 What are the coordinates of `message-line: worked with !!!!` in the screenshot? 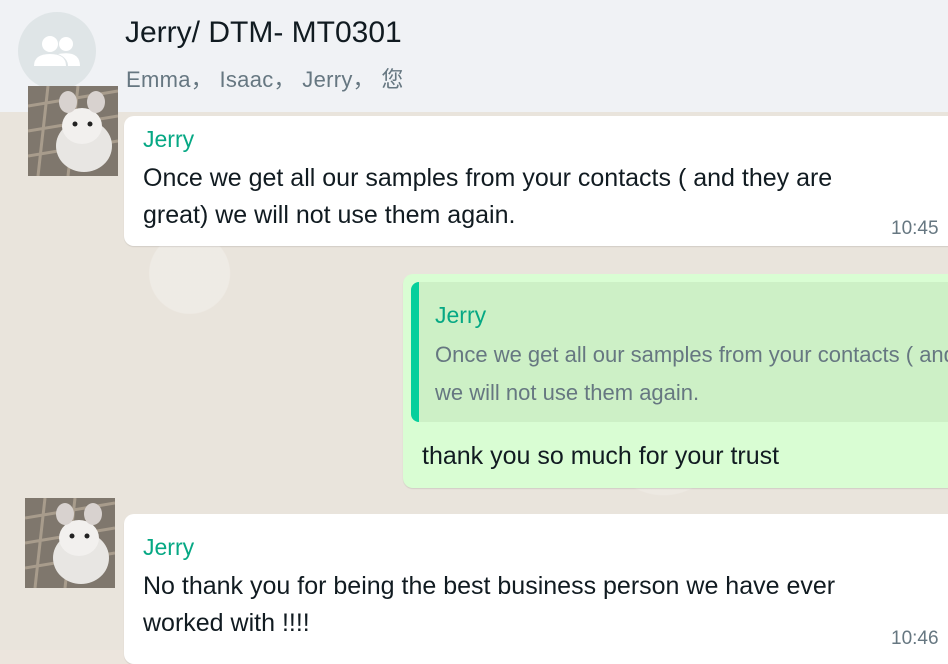 It's located at (226, 623).